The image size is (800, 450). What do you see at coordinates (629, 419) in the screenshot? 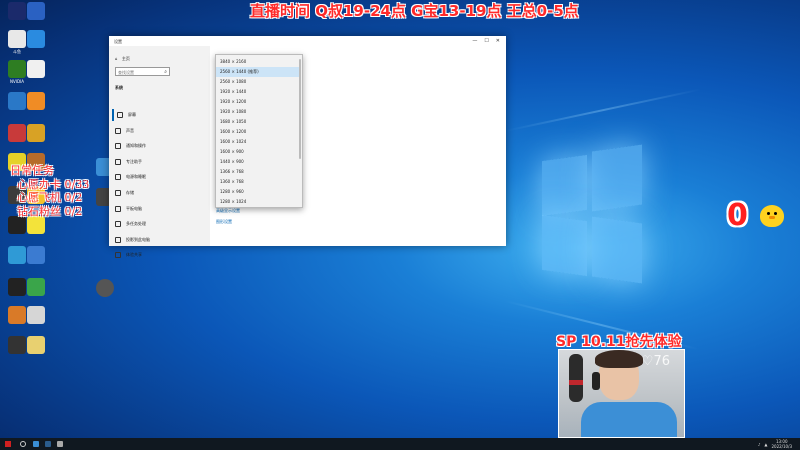
I see `streamer-body` at bounding box center [629, 419].